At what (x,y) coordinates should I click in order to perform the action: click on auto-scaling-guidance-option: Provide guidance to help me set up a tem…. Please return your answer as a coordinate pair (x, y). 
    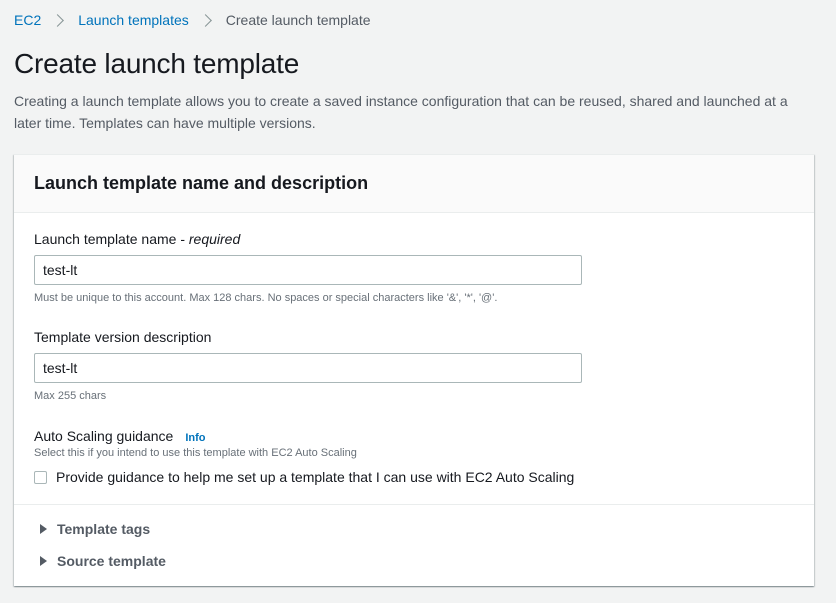
    Looking at the image, I should click on (304, 477).